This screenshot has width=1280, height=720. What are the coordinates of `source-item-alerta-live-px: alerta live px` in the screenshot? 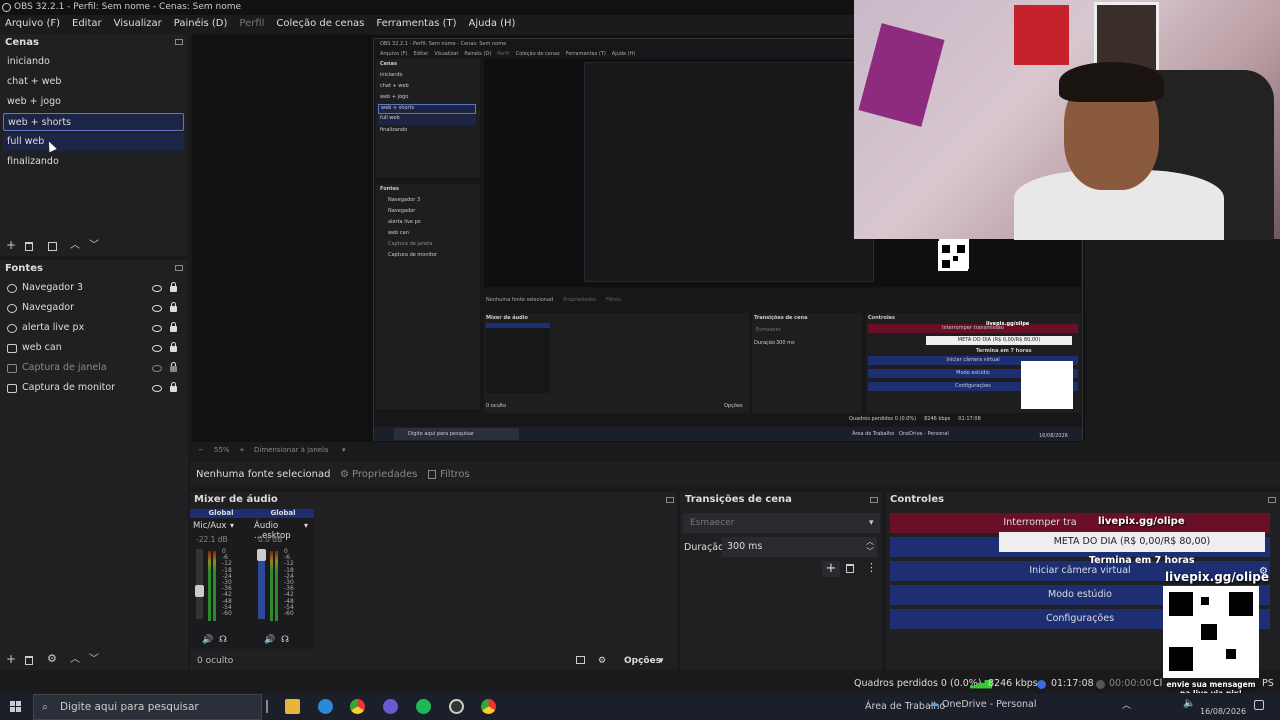 It's located at (94, 328).